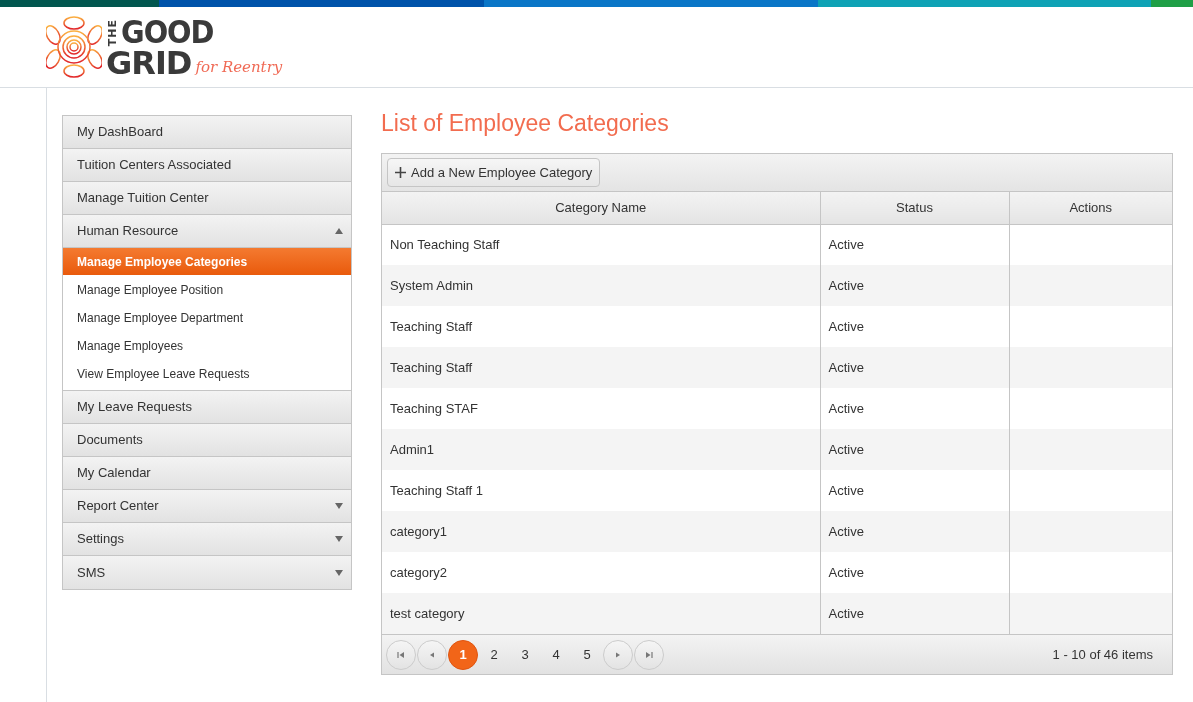 Image resolution: width=1193 pixels, height=702 pixels. I want to click on first-page-icon, so click(401, 654).